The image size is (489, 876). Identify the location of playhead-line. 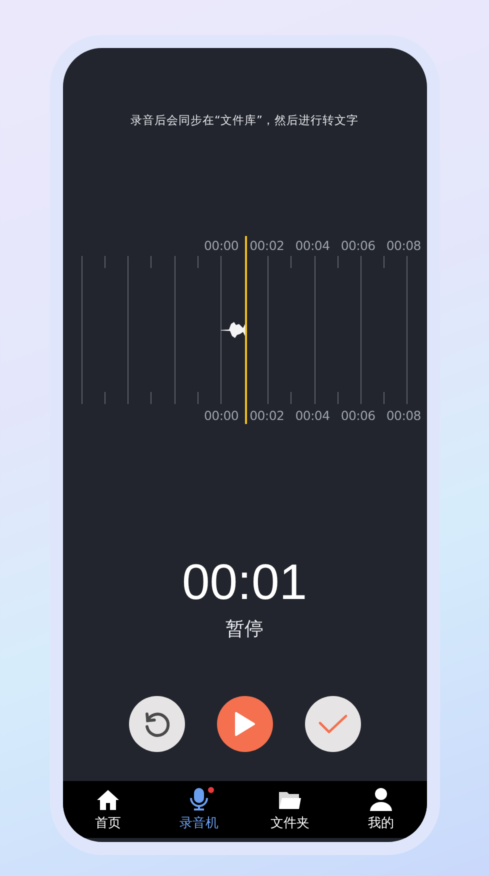
(245, 330).